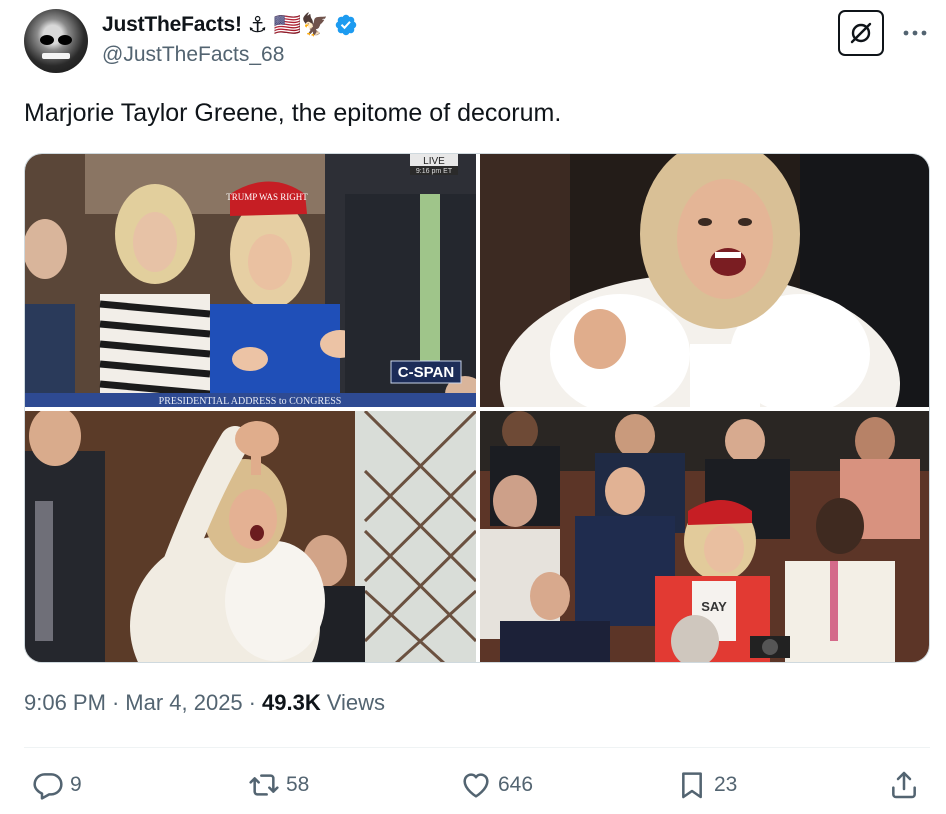 This screenshot has height=814, width=946. Describe the element at coordinates (193, 55) in the screenshot. I see `author-handle: @JustTheFacts_68` at that location.